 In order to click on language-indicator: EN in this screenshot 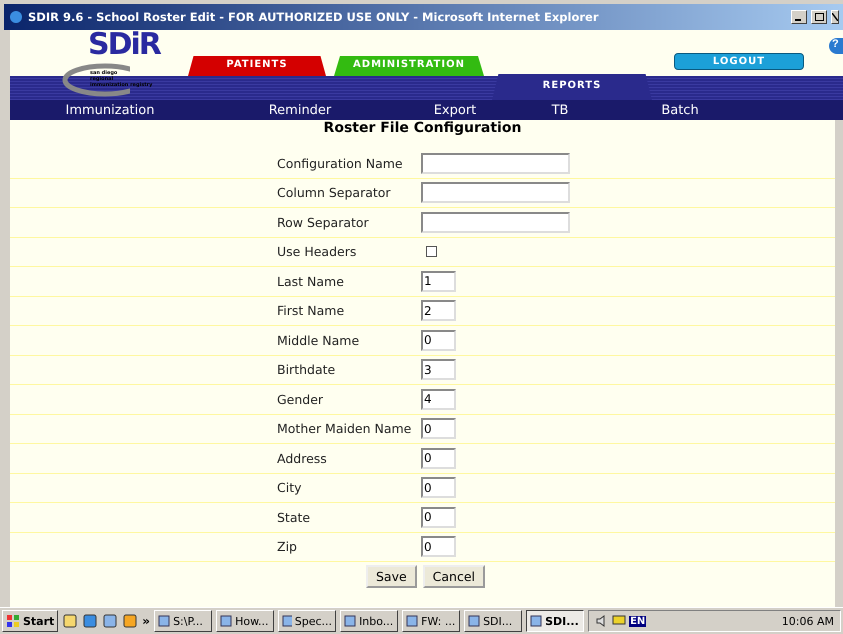, I will do `click(637, 621)`.